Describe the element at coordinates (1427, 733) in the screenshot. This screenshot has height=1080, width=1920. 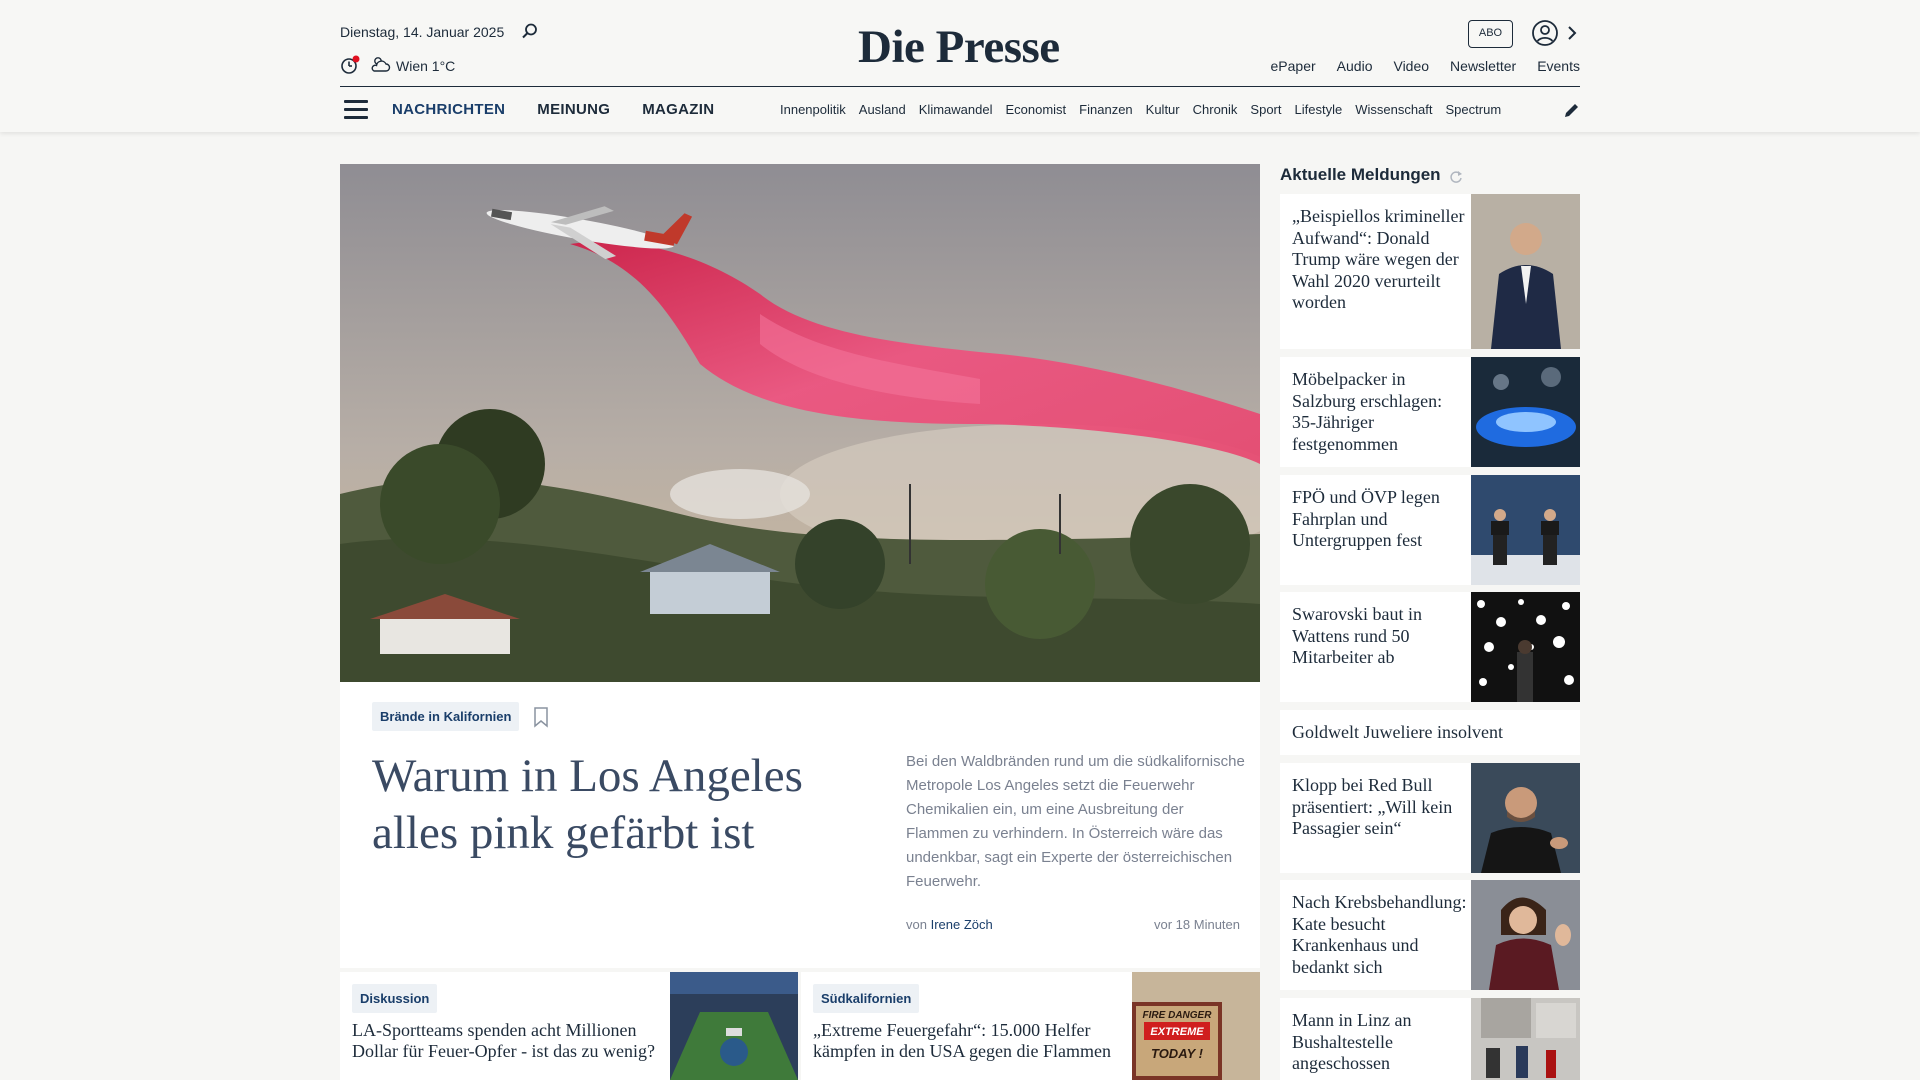
I see `news-item-title: Goldwelt Juweliere insolvent` at that location.